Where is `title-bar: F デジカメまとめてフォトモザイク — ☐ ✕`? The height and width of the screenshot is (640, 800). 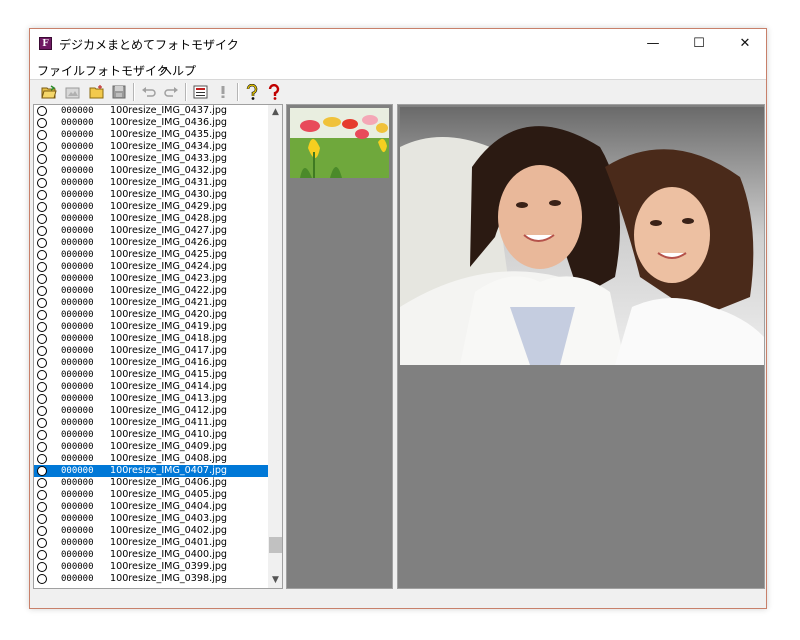 title-bar: F デジカメまとめてフォトモザイク — ☐ ✕ is located at coordinates (398, 44).